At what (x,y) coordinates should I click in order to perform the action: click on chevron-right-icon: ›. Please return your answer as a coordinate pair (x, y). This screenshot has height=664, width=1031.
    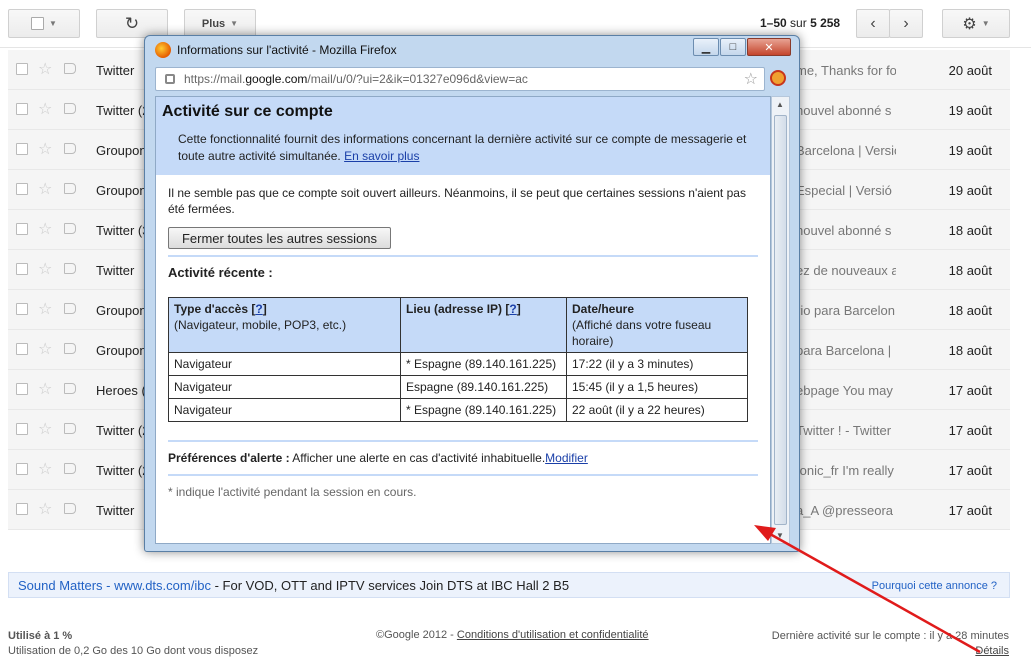
    Looking at the image, I should click on (906, 23).